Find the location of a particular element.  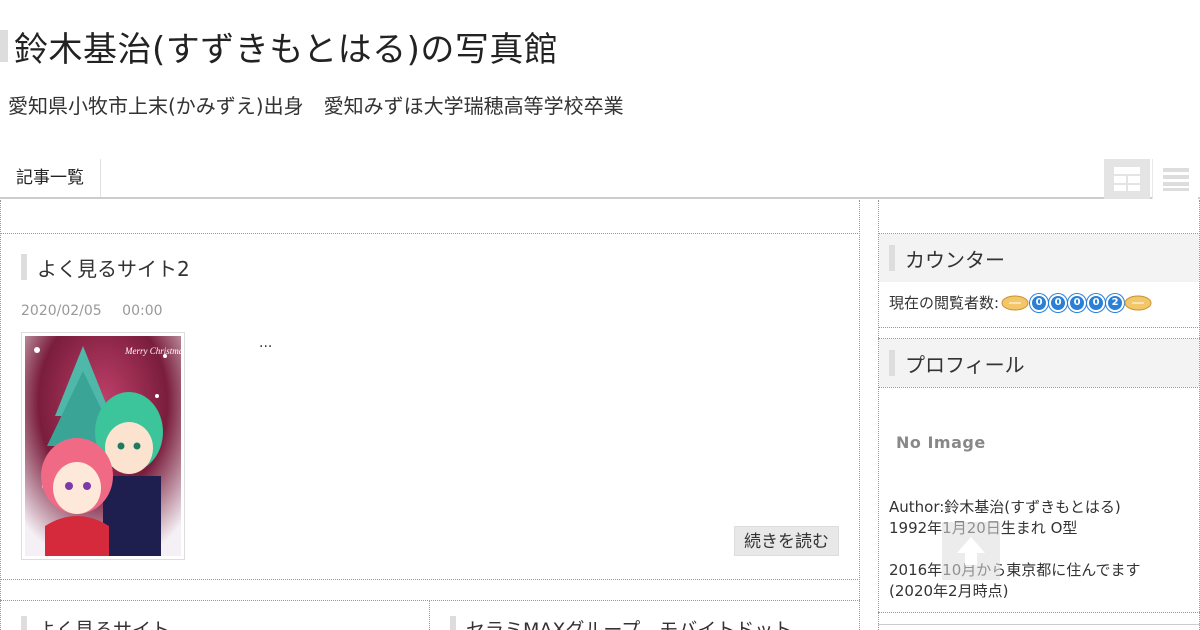

counter-digits: 0 0 0 0 2 is located at coordinates (1076, 302).